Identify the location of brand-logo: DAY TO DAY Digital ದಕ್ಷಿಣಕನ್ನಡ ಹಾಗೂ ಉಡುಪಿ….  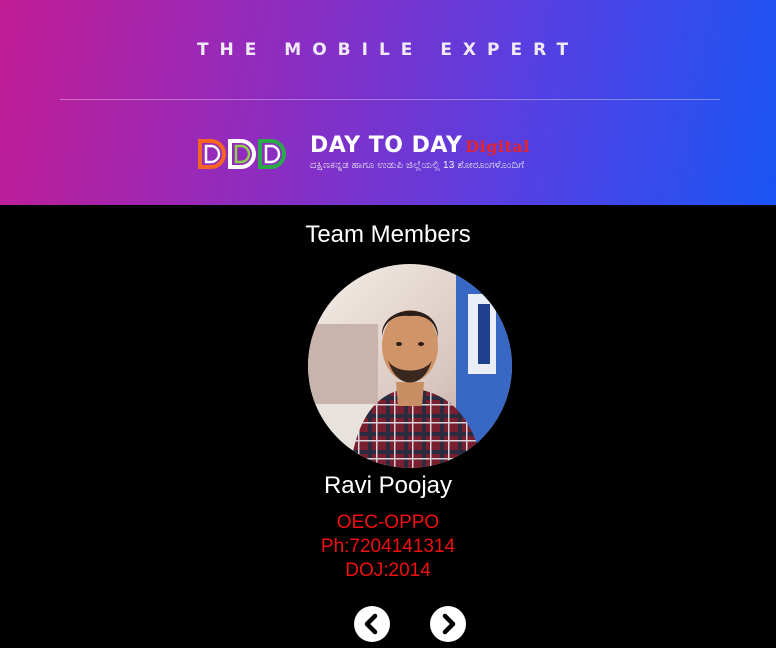
(412, 155).